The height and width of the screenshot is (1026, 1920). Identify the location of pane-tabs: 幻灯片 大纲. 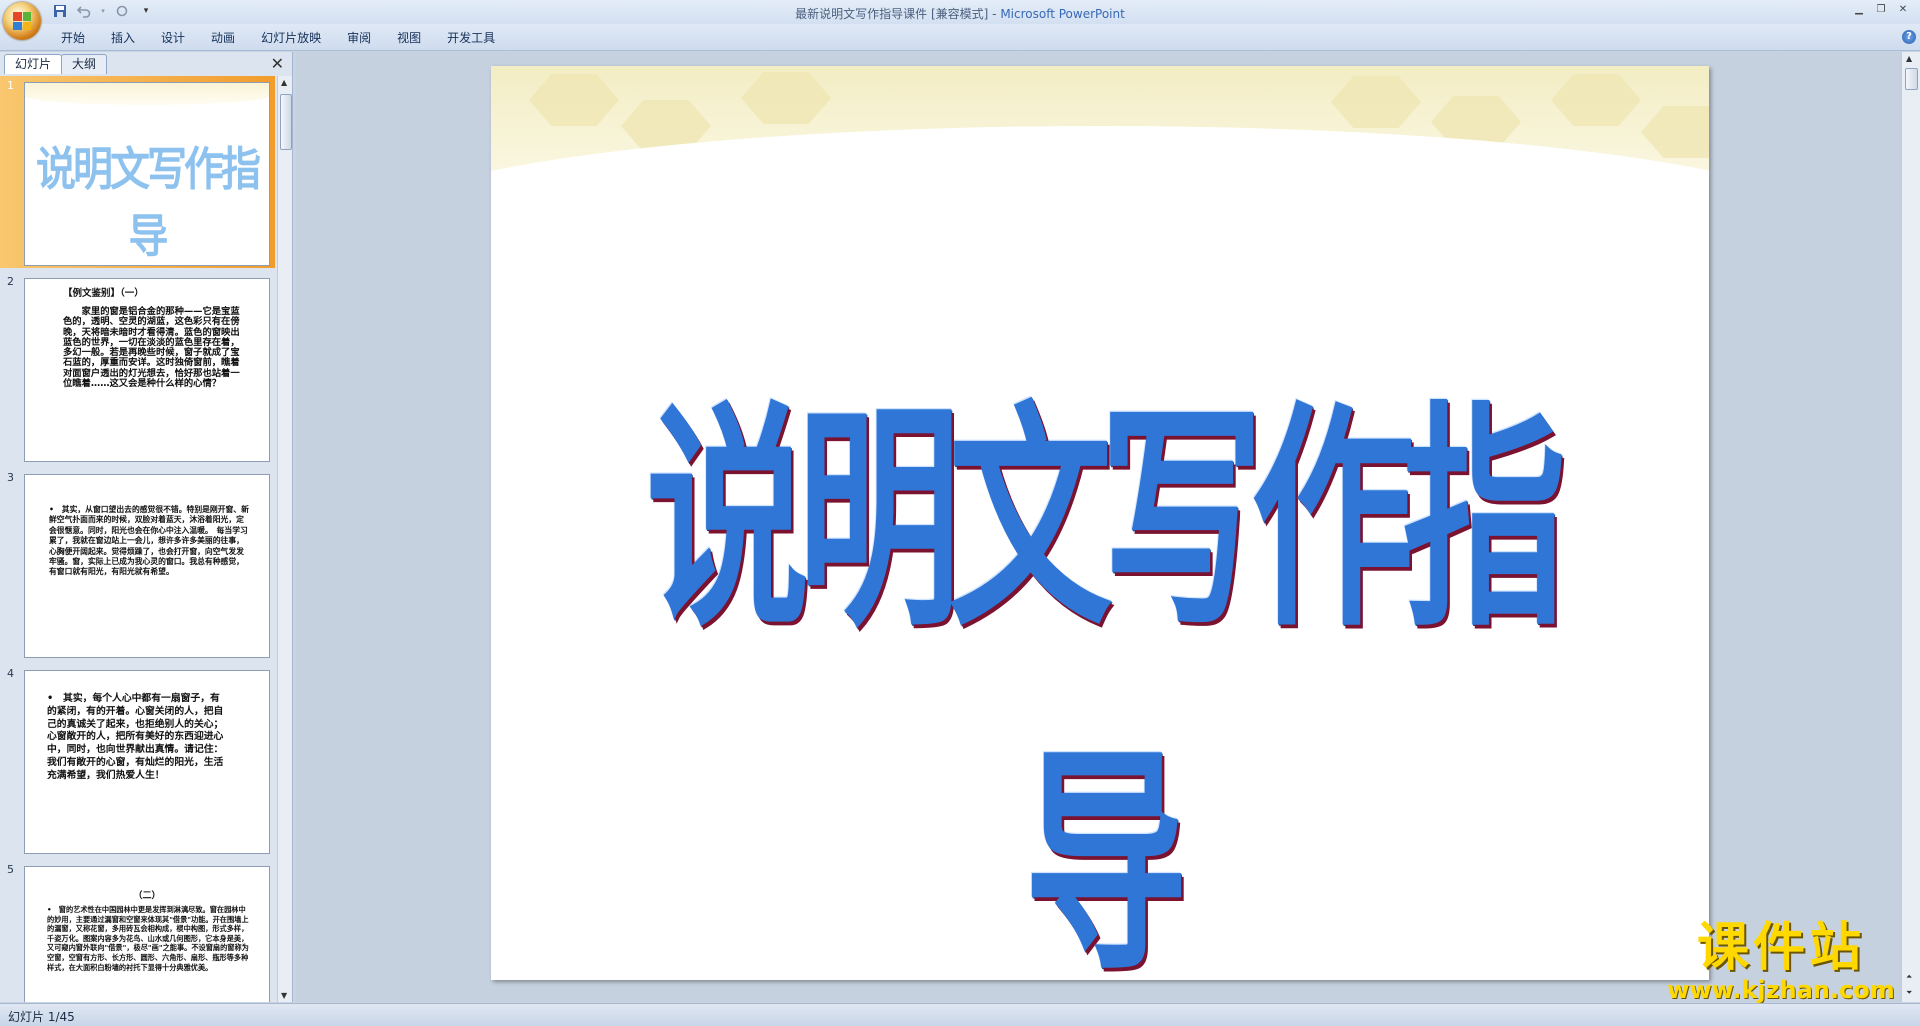
(56, 64).